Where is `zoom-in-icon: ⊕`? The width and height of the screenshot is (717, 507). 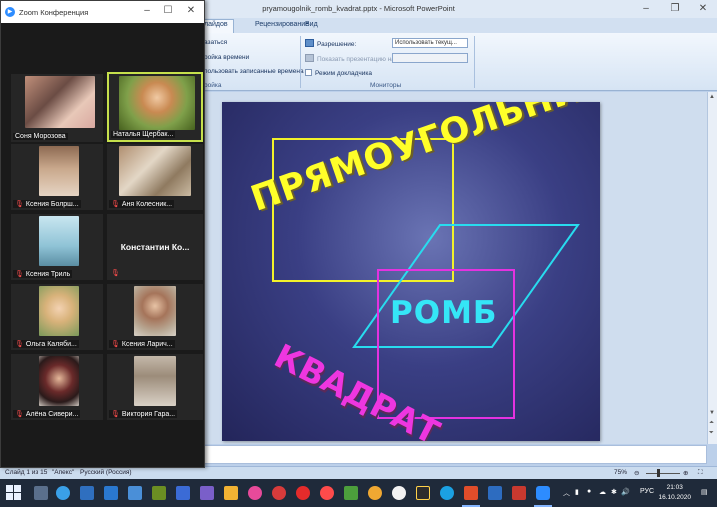
zoom-in-icon: ⊕ is located at coordinates (685, 473).